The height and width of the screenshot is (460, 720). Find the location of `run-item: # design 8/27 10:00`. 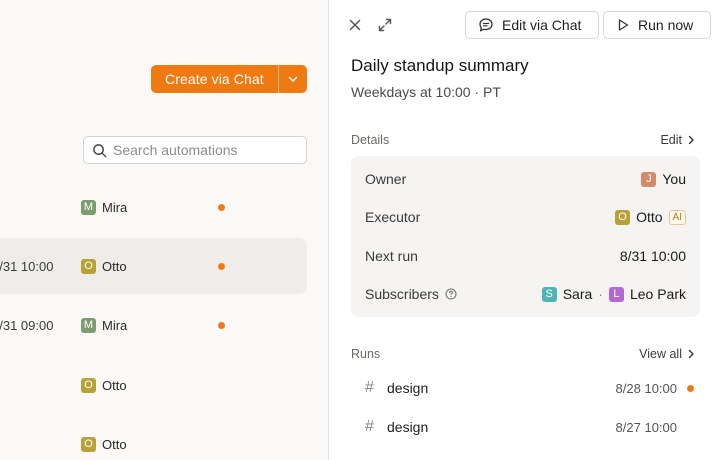

run-item: # design 8/27 10:00 is located at coordinates (529, 427).